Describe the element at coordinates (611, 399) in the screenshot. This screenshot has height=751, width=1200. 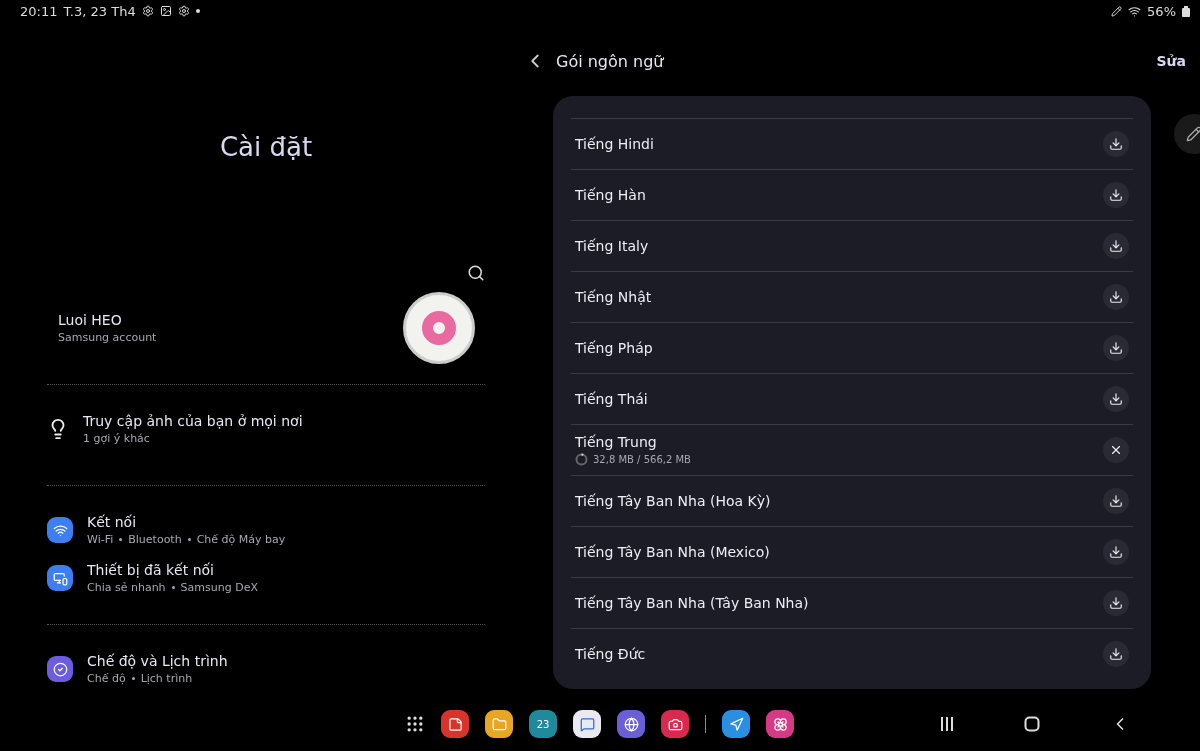
I see `language-name: Tiếng Thái` at that location.